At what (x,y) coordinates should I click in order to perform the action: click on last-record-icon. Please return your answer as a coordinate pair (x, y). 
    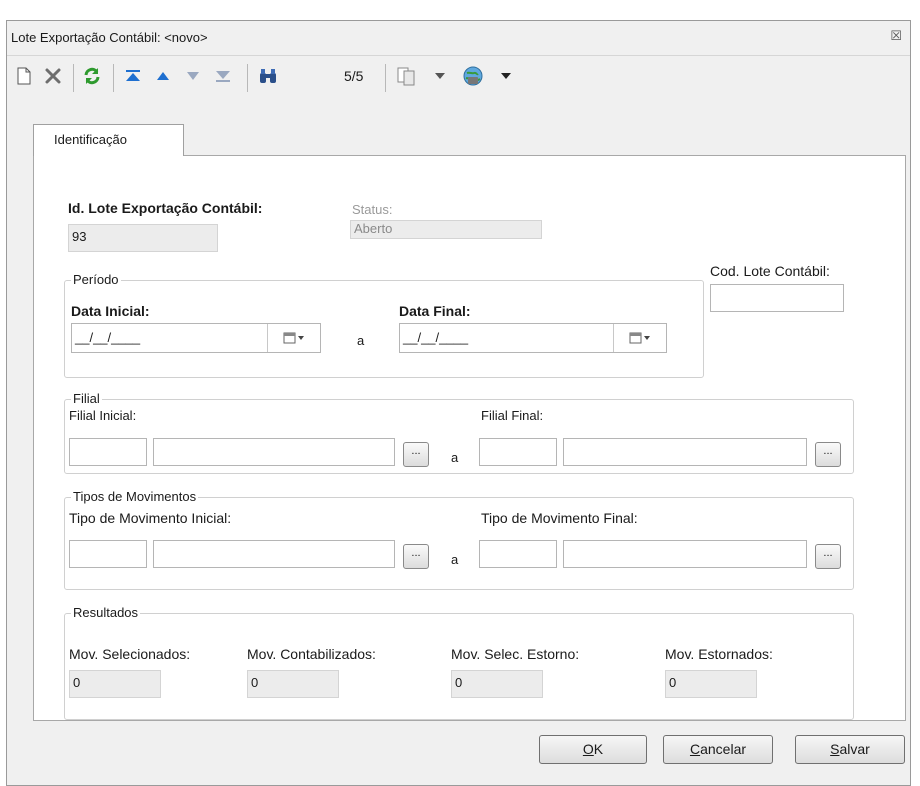
    Looking at the image, I should click on (223, 76).